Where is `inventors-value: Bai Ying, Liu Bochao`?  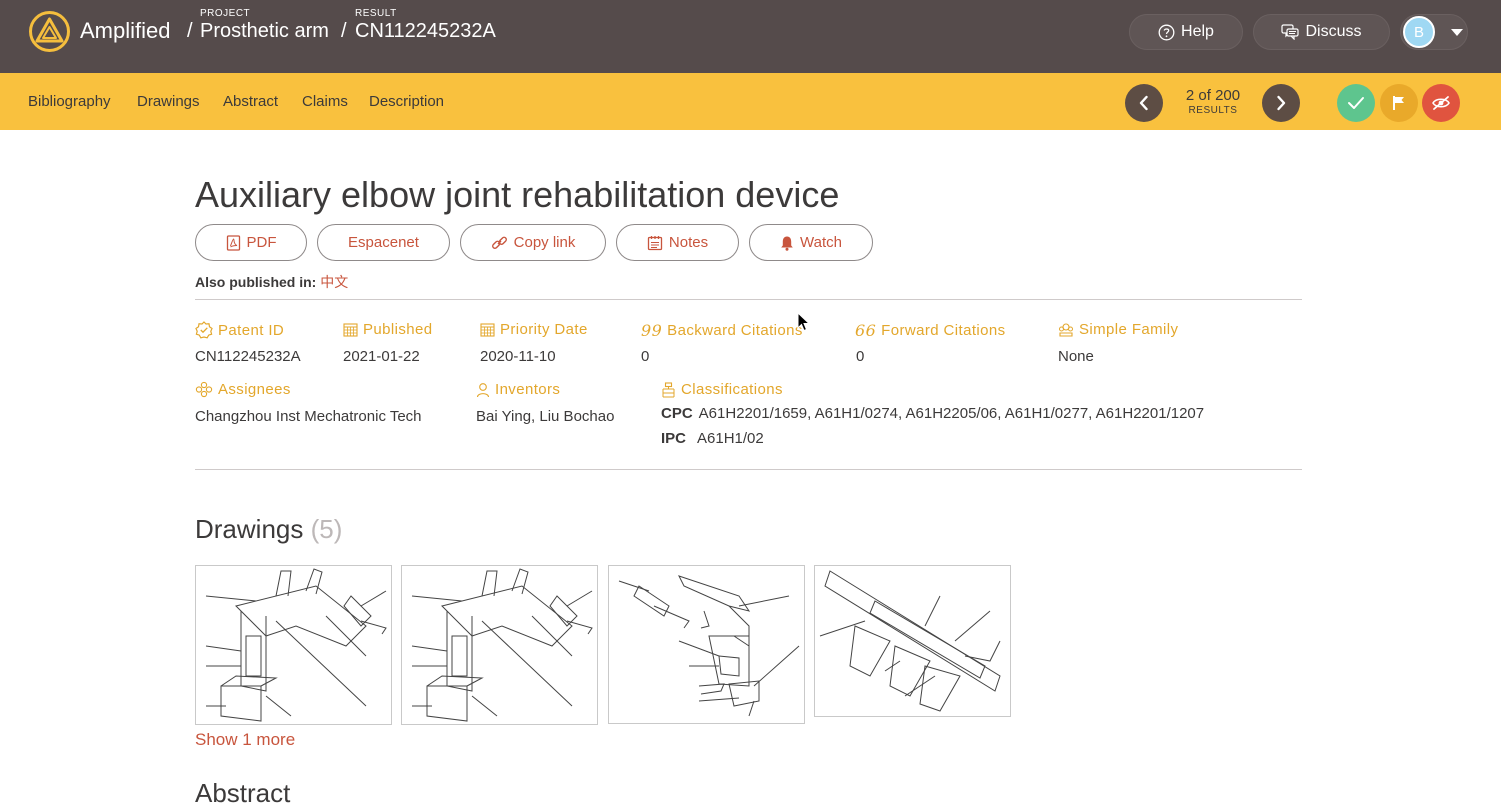 inventors-value: Bai Ying, Liu Bochao is located at coordinates (545, 416).